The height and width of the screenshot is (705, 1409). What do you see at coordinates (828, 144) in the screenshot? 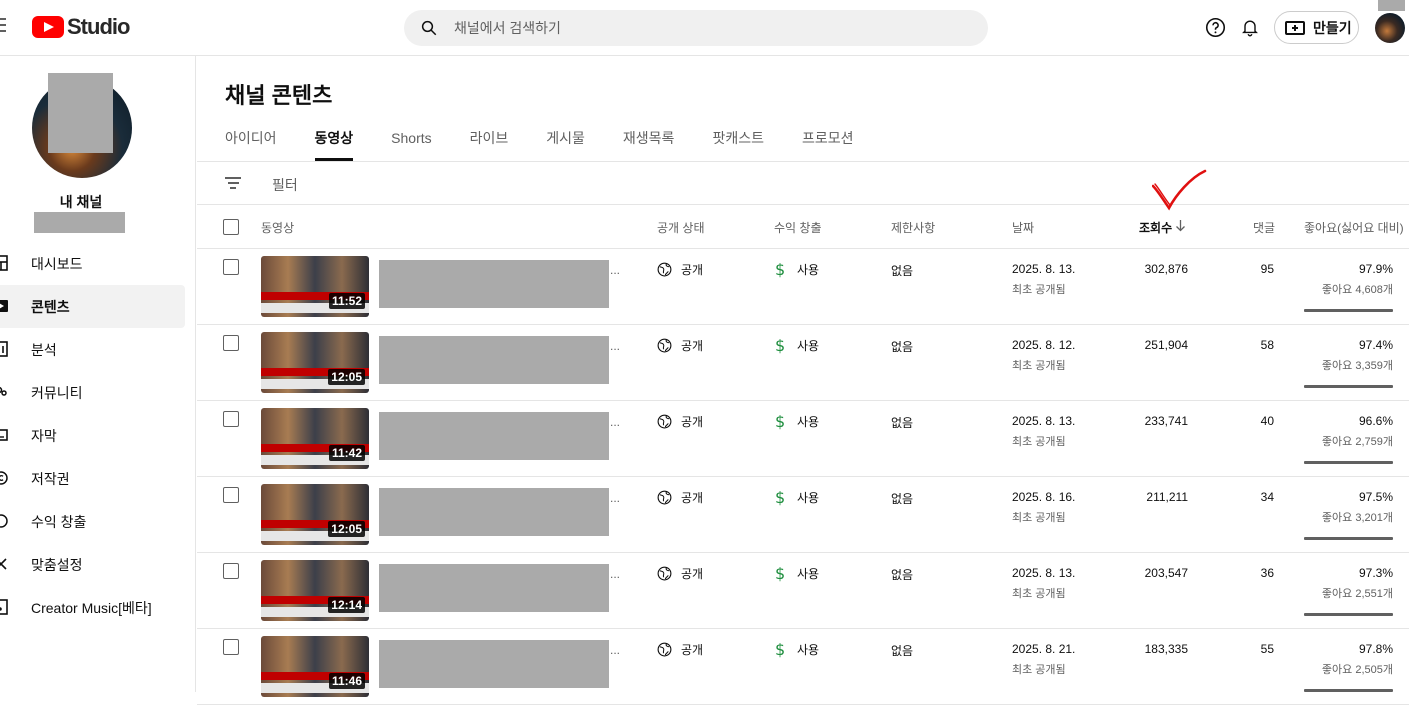
I see `tab-promotions: 프로모션` at bounding box center [828, 144].